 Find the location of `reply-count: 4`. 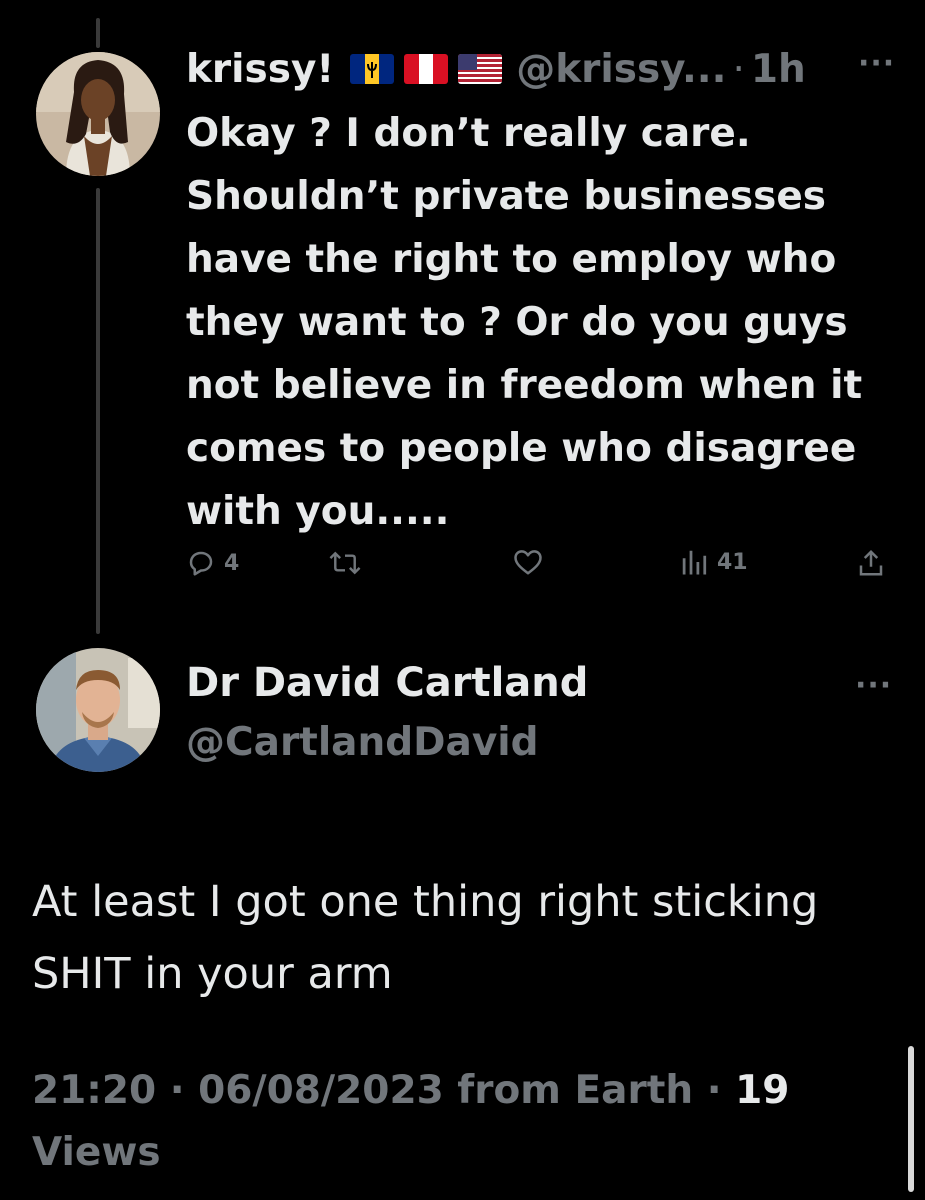

reply-count: 4 is located at coordinates (232, 563).